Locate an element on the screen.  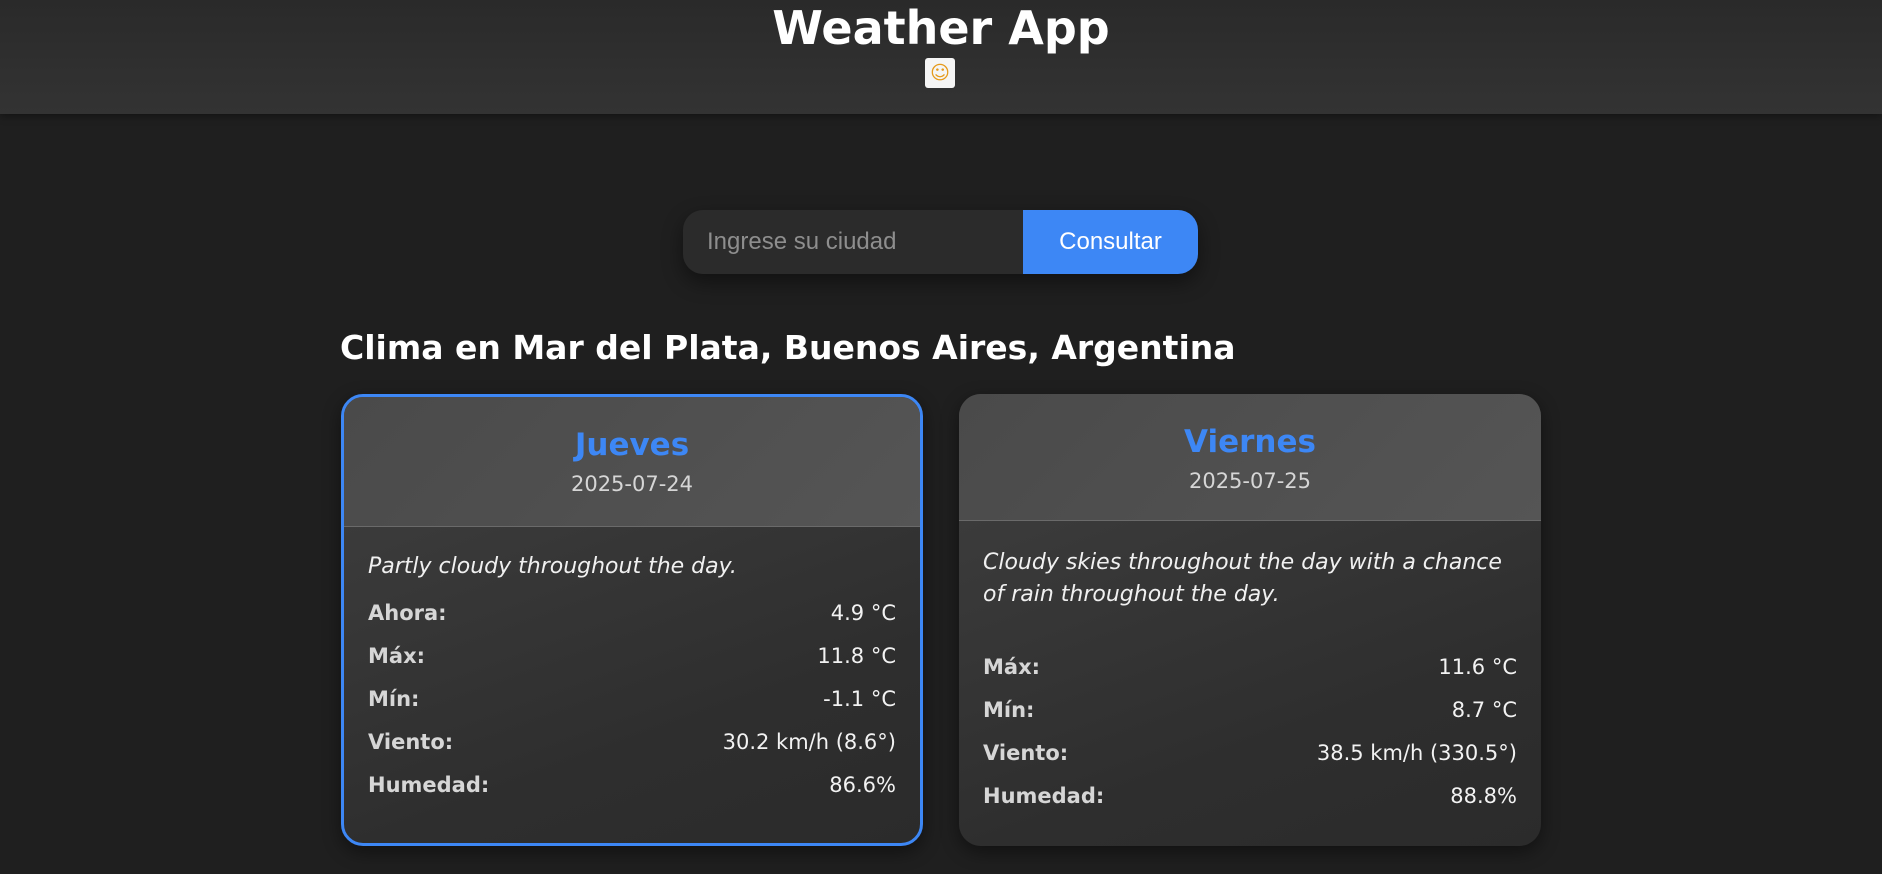
row-value: 30.2 km/h (8.6°) is located at coordinates (809, 741).